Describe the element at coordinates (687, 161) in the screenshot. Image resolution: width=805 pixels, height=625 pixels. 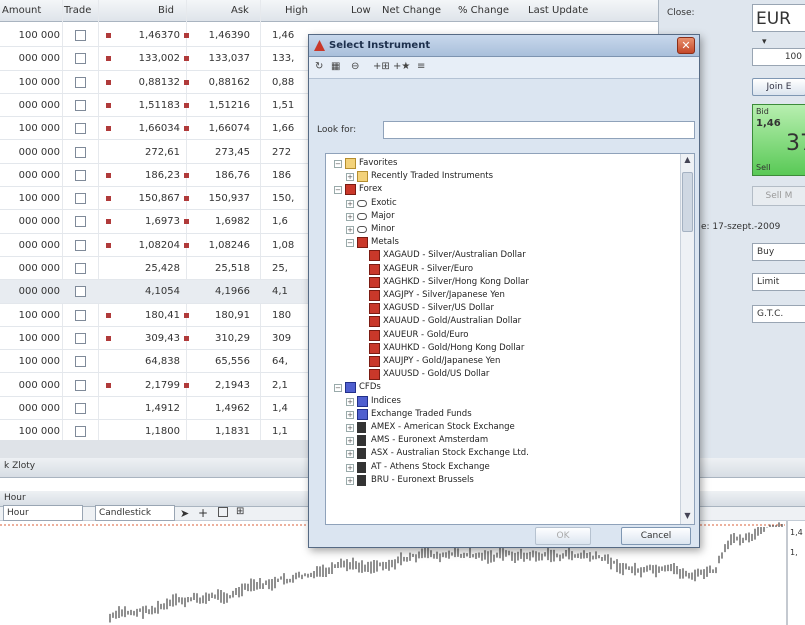
I see `scroll-up-icon: ▲` at that location.